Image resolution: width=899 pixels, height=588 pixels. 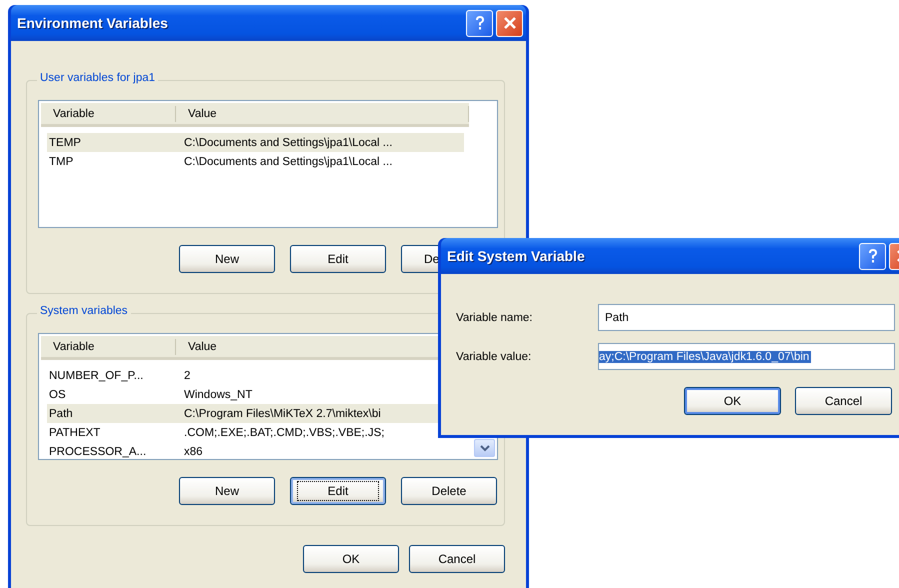 I want to click on variable-value: x86, so click(x=194, y=452).